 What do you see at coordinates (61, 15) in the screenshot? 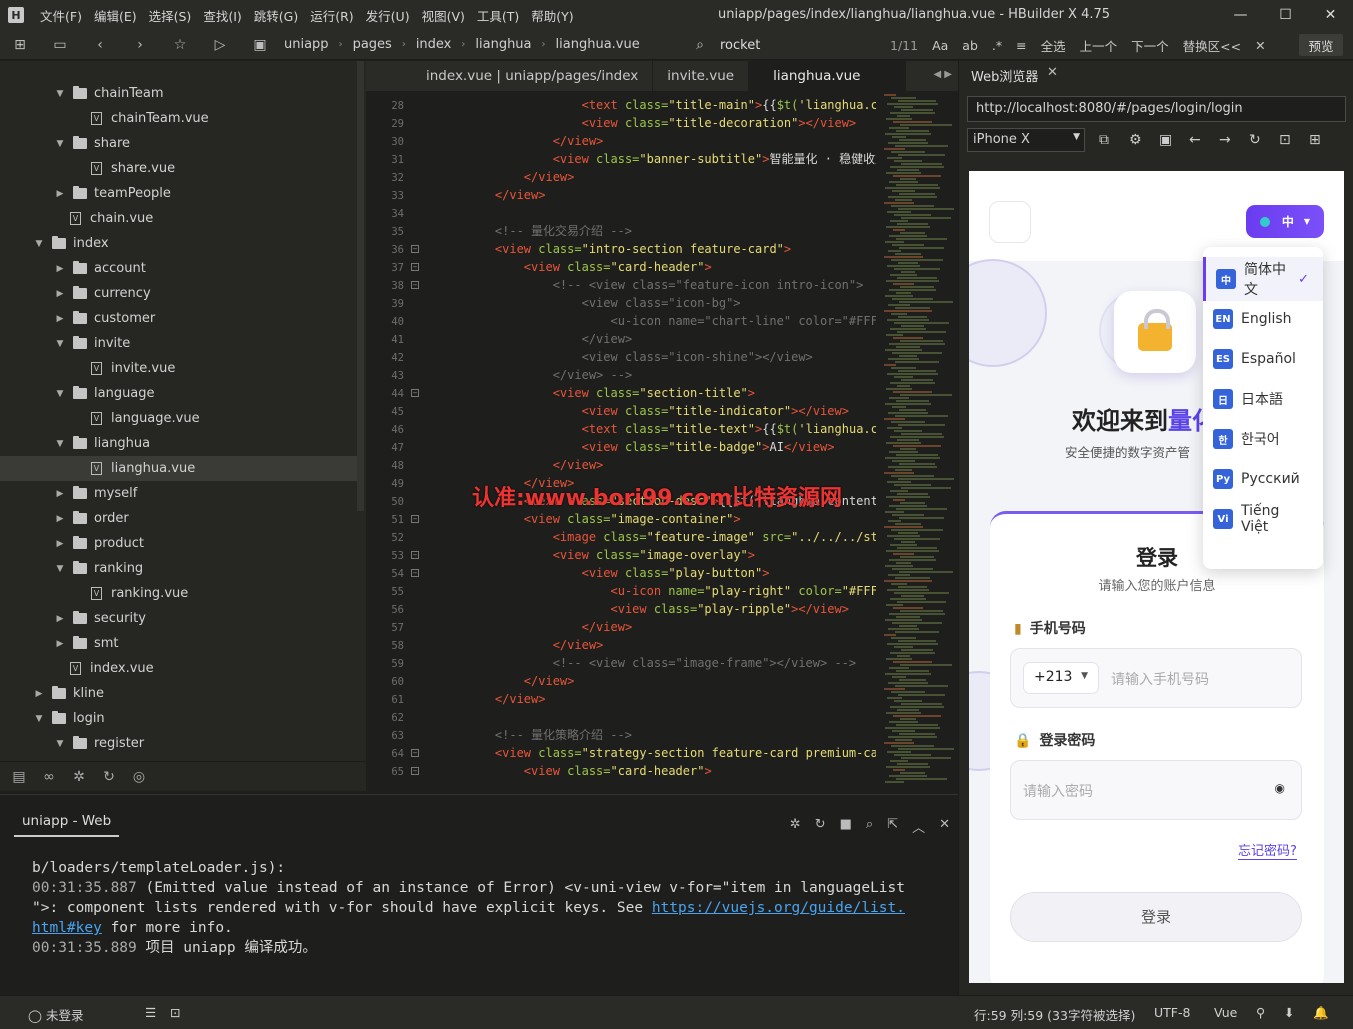
I see `menu-item: 文件(F)` at bounding box center [61, 15].